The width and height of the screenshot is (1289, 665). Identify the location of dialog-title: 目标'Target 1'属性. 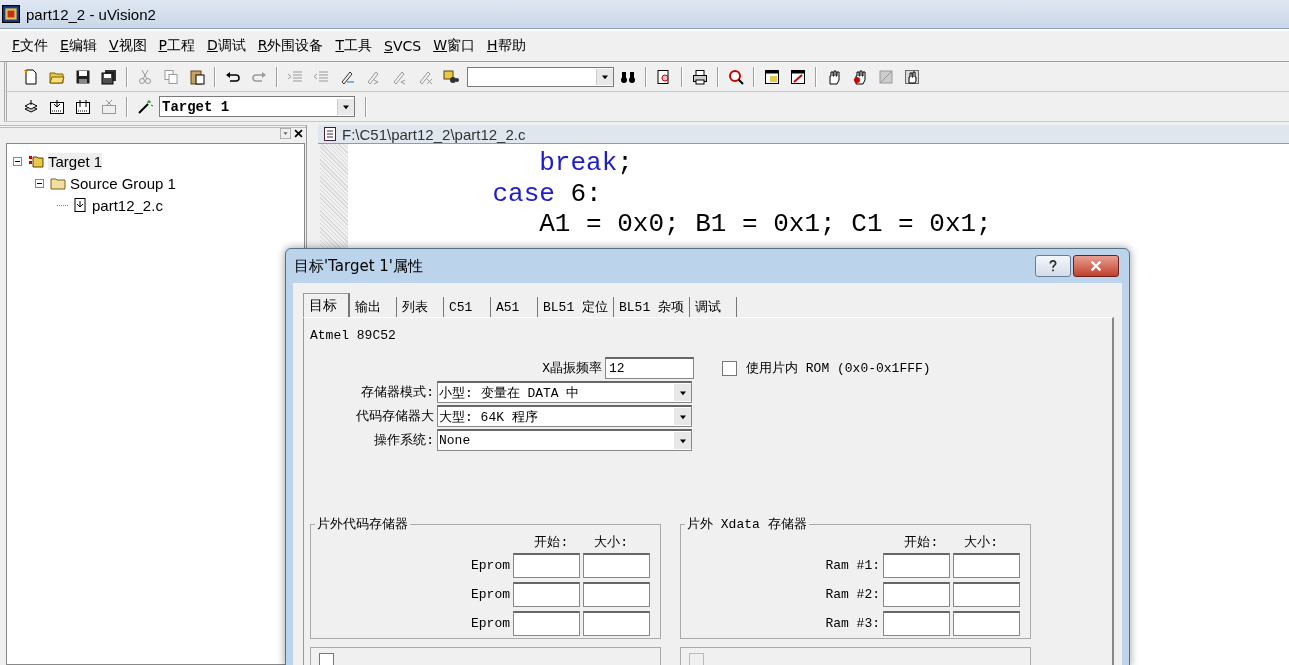
(359, 266).